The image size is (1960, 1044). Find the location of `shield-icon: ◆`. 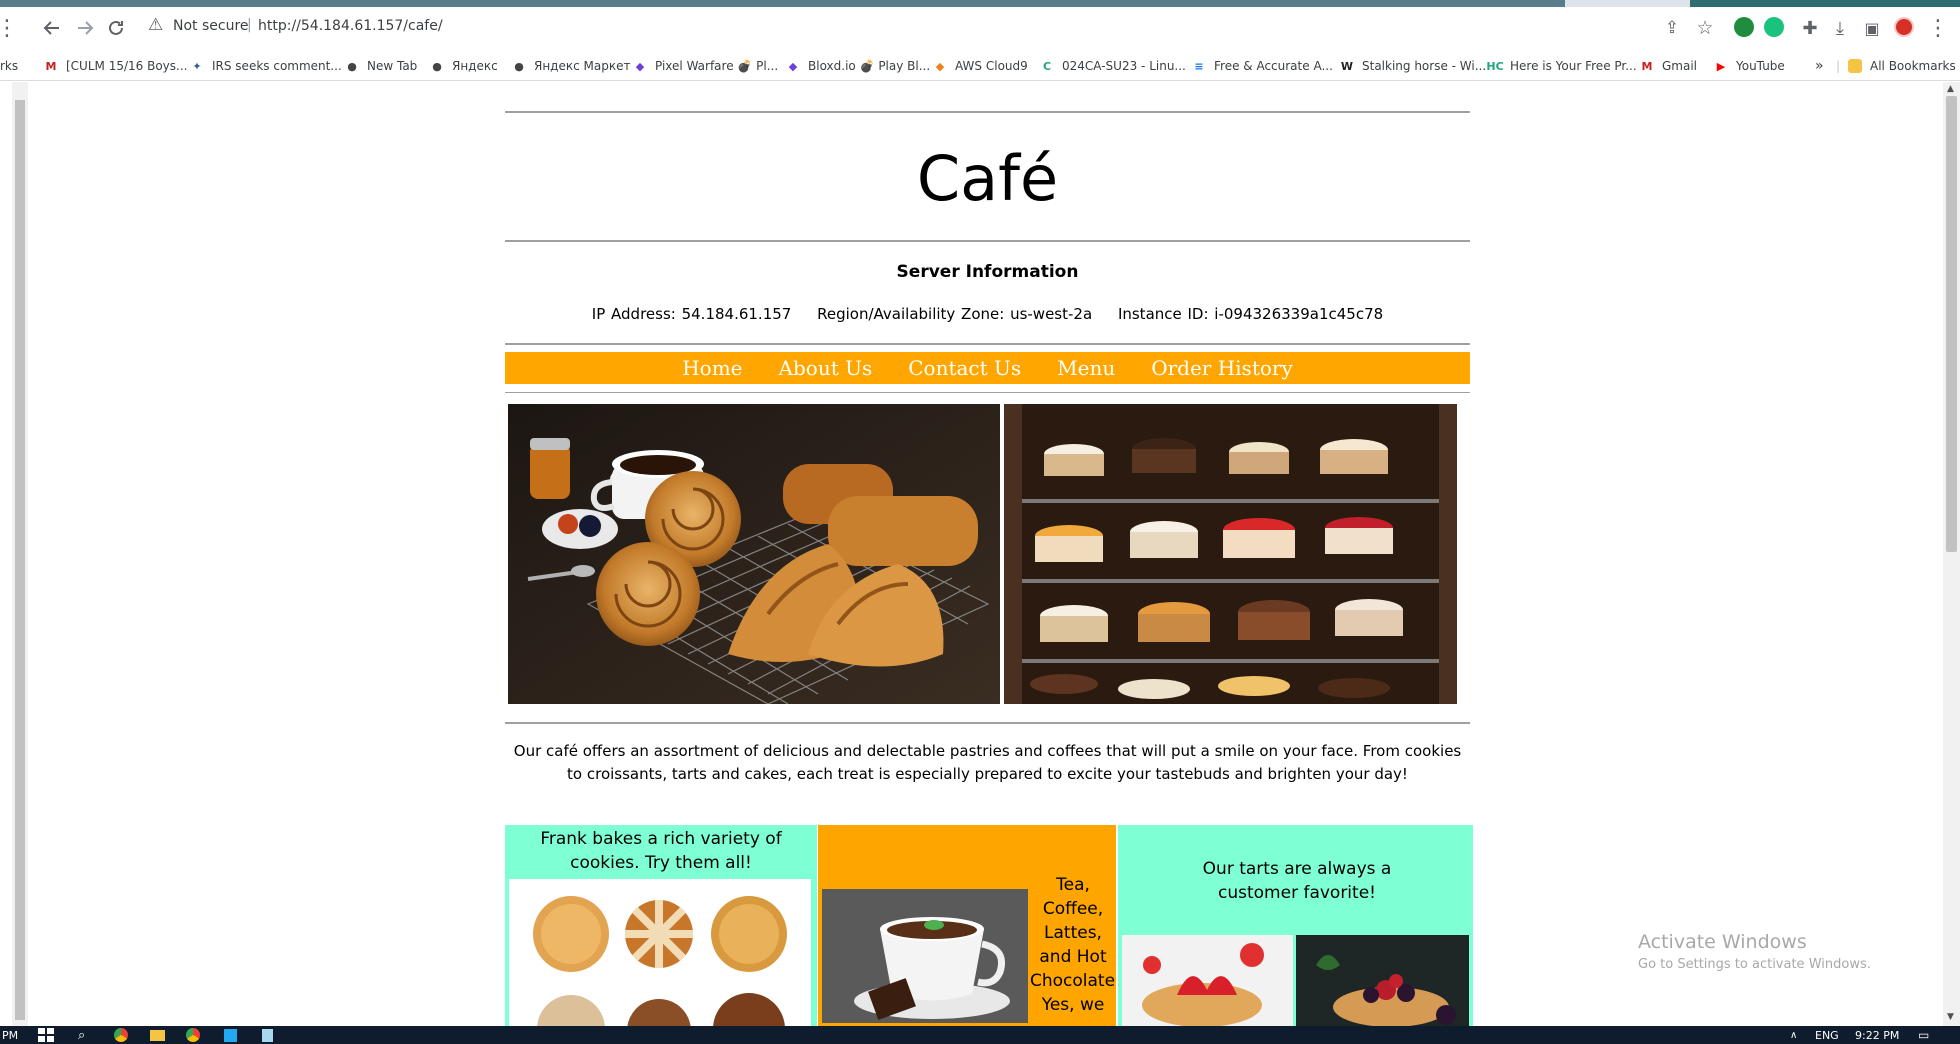

shield-icon: ◆ is located at coordinates (640, 66).